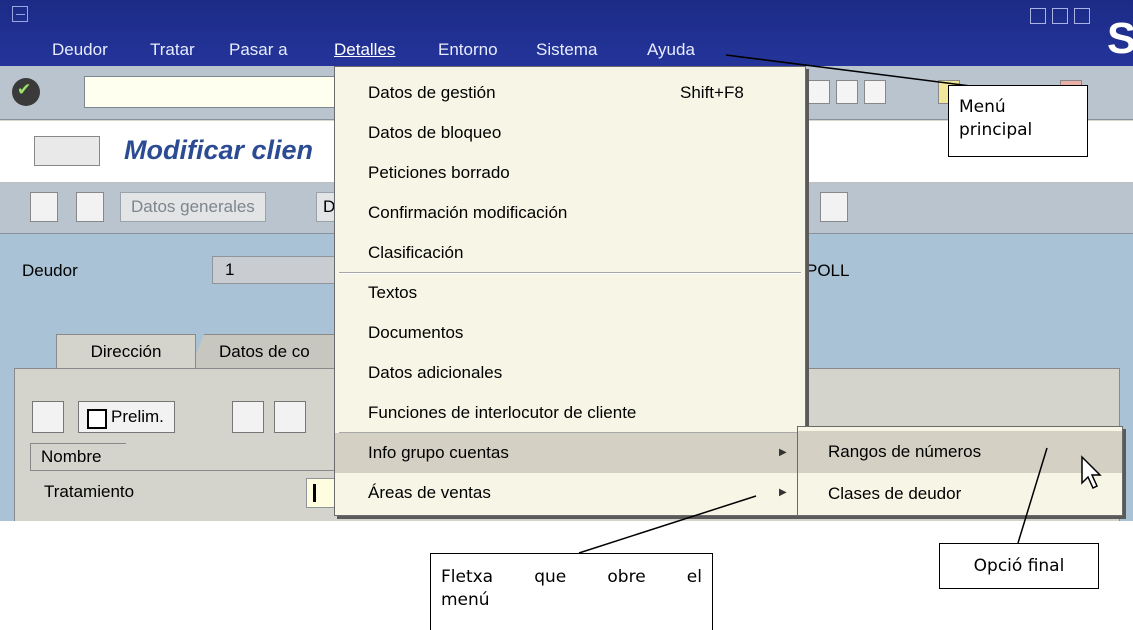 This screenshot has height=630, width=1133. I want to click on display-change-icon, so click(67, 151).